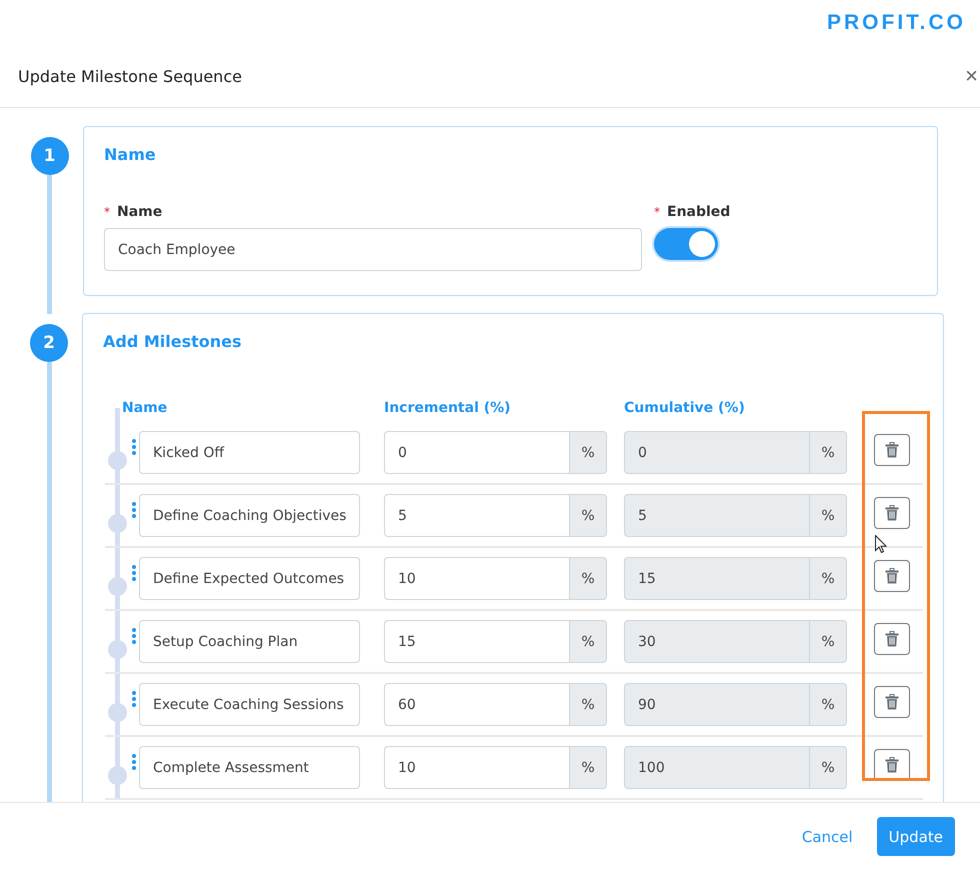  What do you see at coordinates (716, 641) in the screenshot?
I see `cumulative-field: 30` at bounding box center [716, 641].